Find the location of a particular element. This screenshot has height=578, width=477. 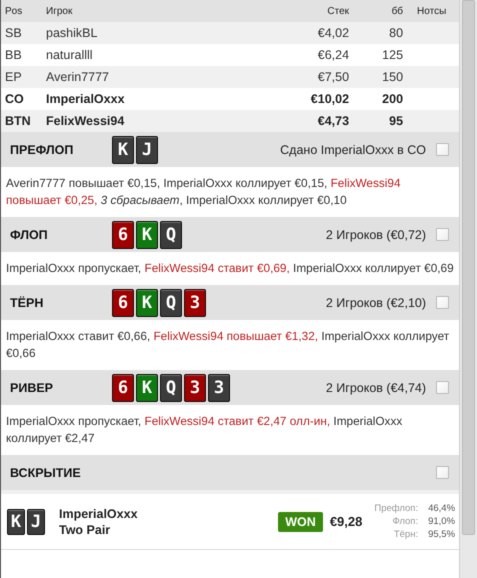

equity-value: 91,0% is located at coordinates (442, 521).